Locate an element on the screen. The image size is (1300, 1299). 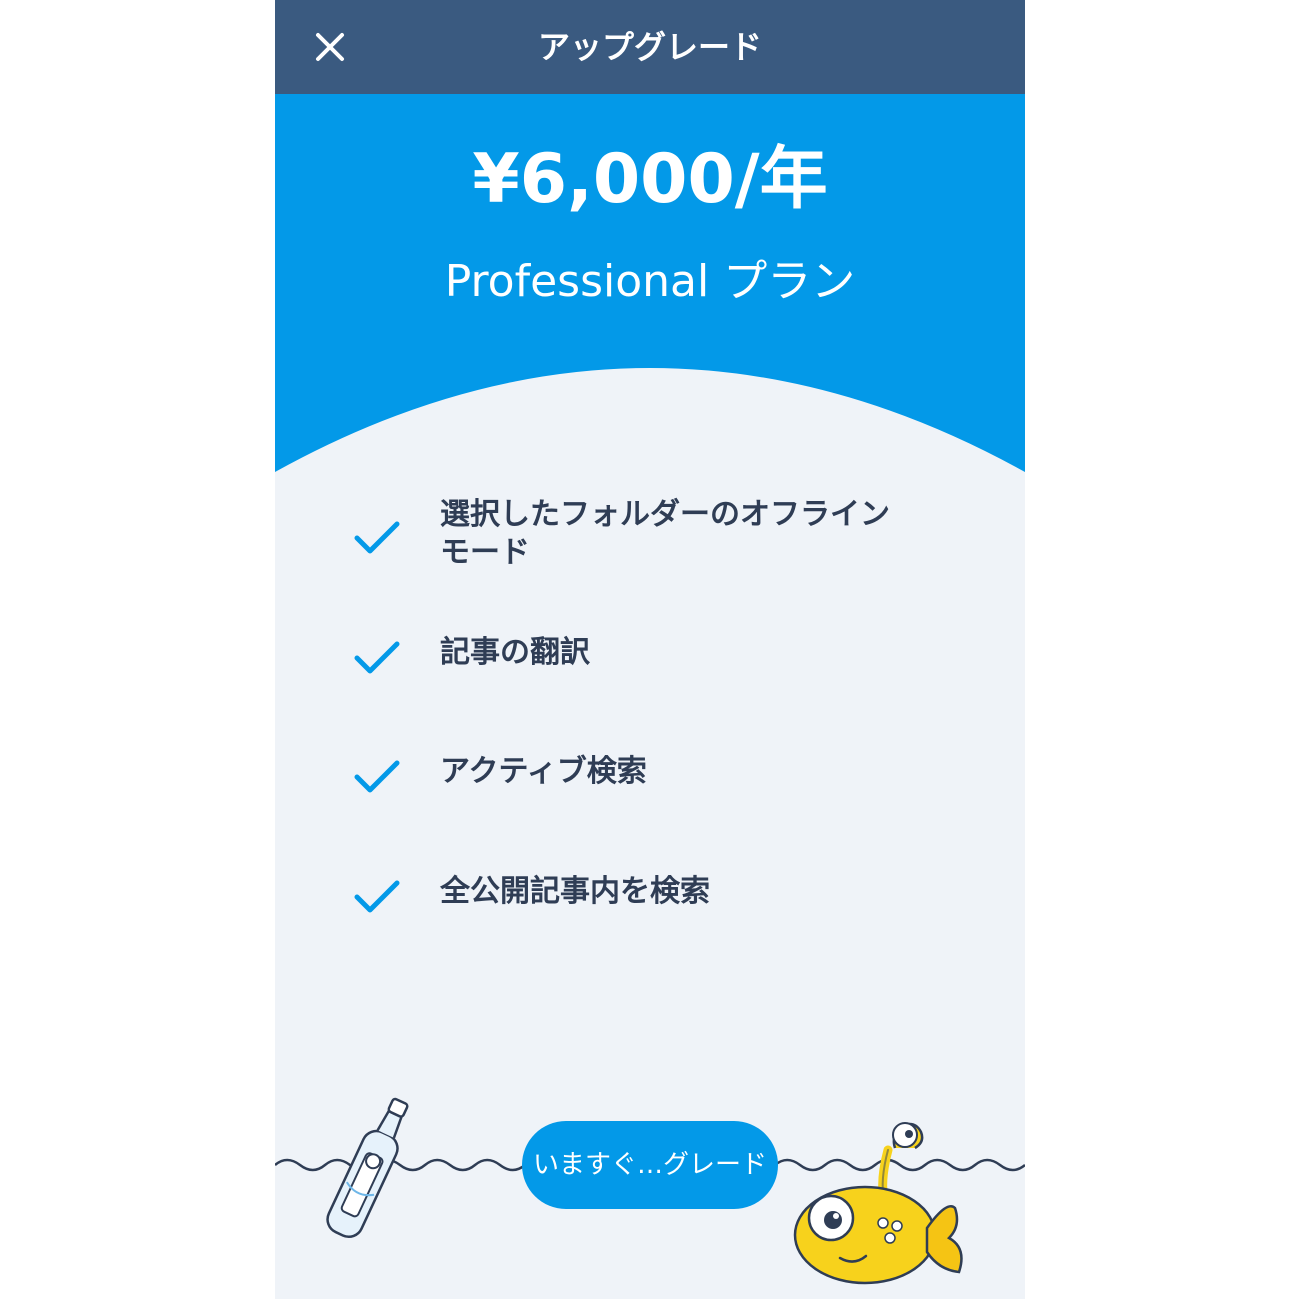
page-title: アップグレード is located at coordinates (649, 47).